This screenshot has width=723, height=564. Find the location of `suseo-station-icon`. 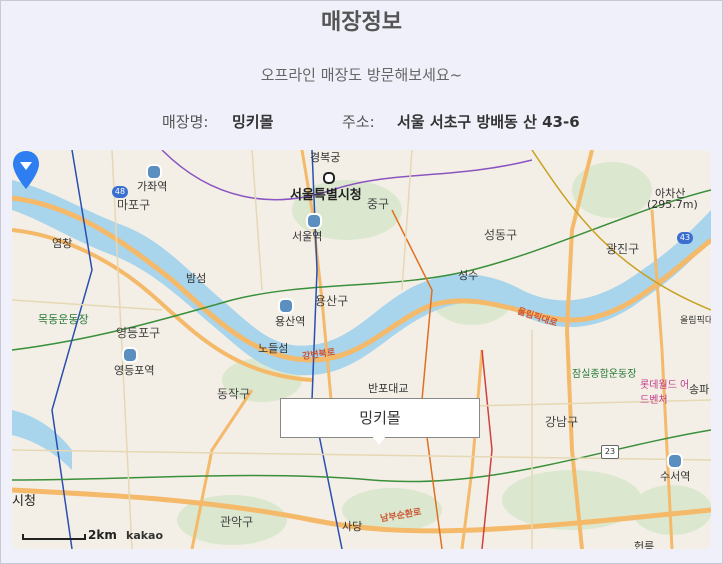

suseo-station-icon is located at coordinates (675, 461).